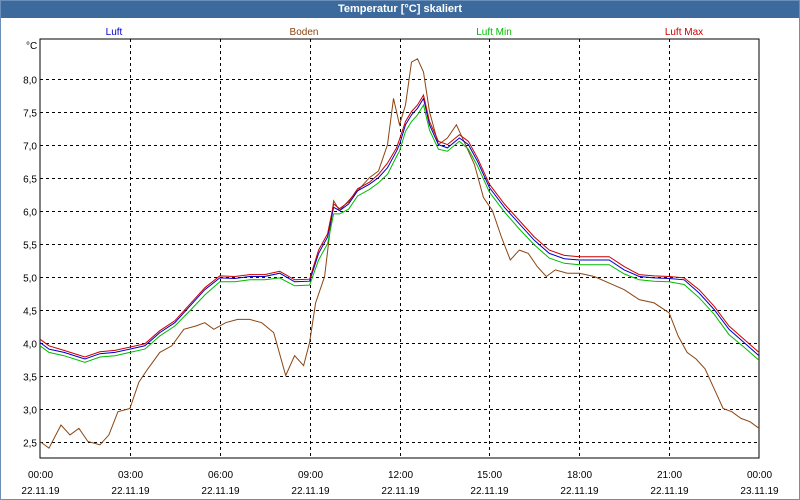  I want to click on x-tick-time-label: 03:00, so click(130, 475).